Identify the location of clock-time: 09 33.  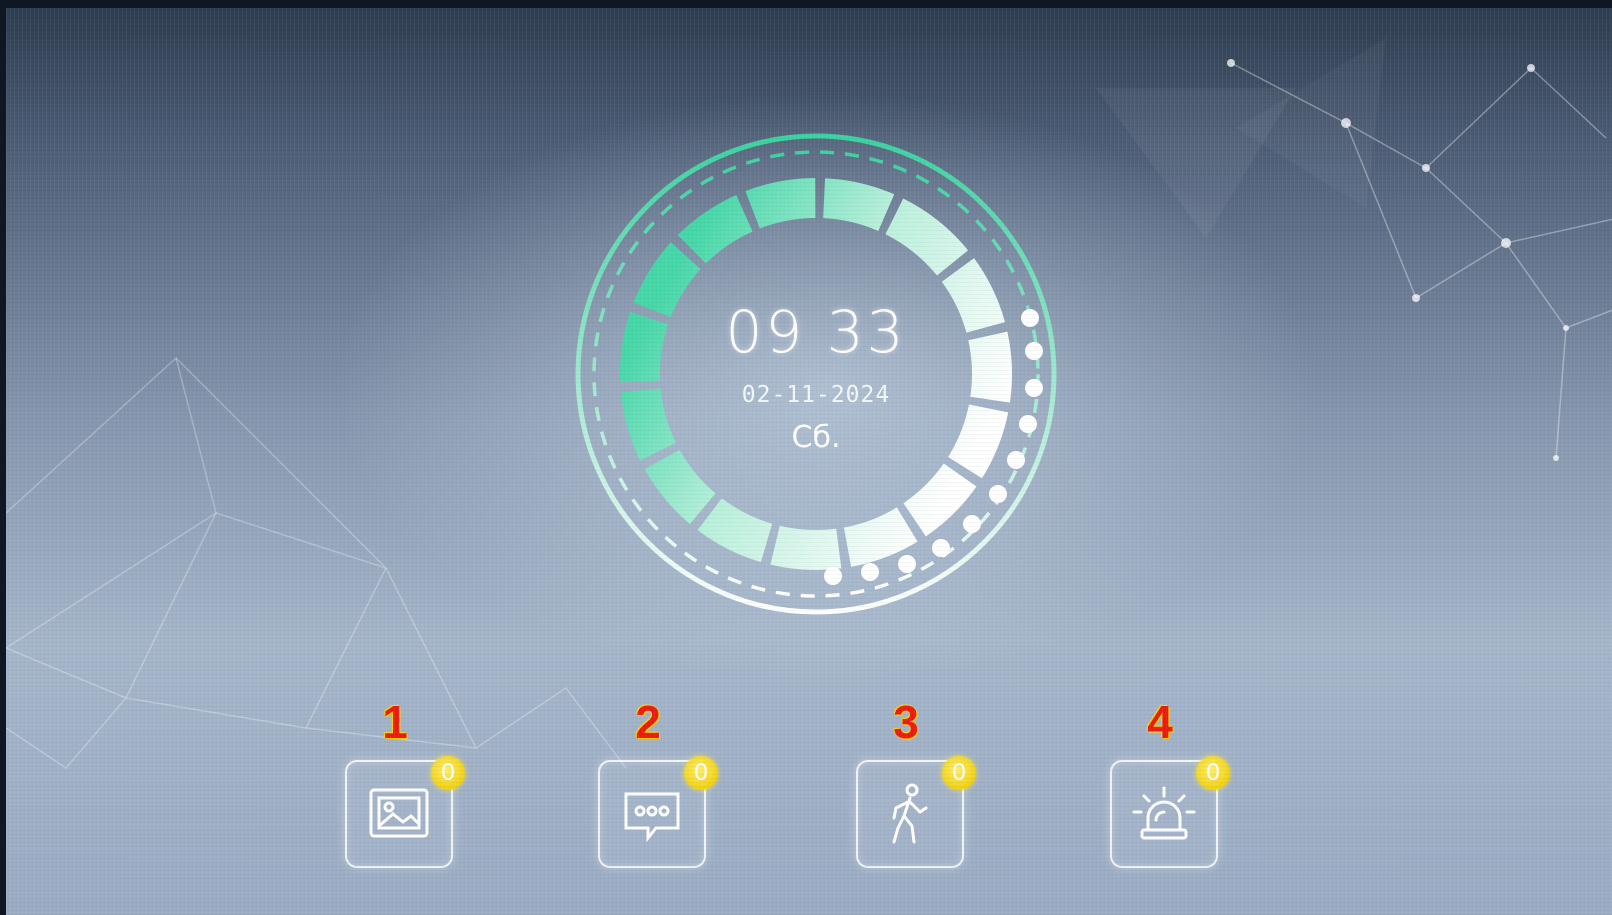
(816, 332).